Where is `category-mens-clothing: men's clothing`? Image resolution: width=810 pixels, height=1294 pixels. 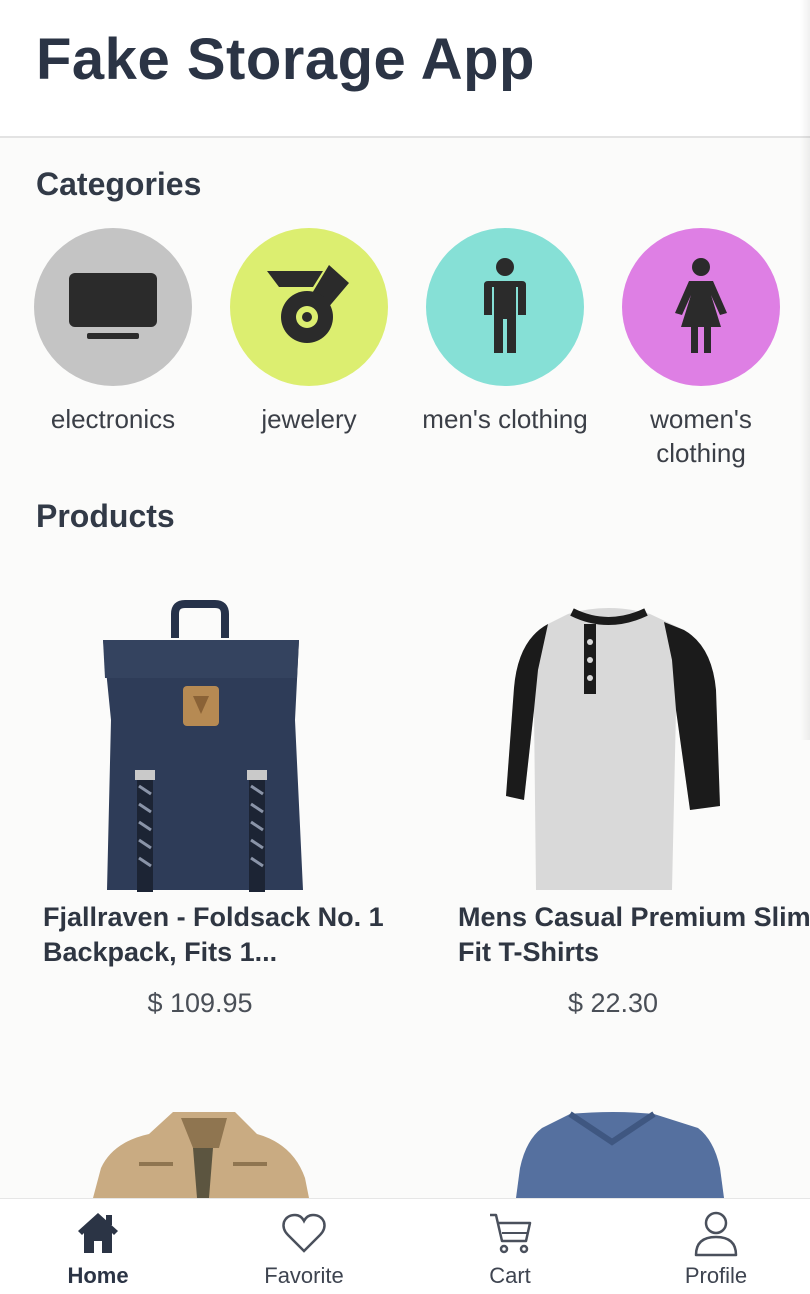 category-mens-clothing: men's clothing is located at coordinates (505, 332).